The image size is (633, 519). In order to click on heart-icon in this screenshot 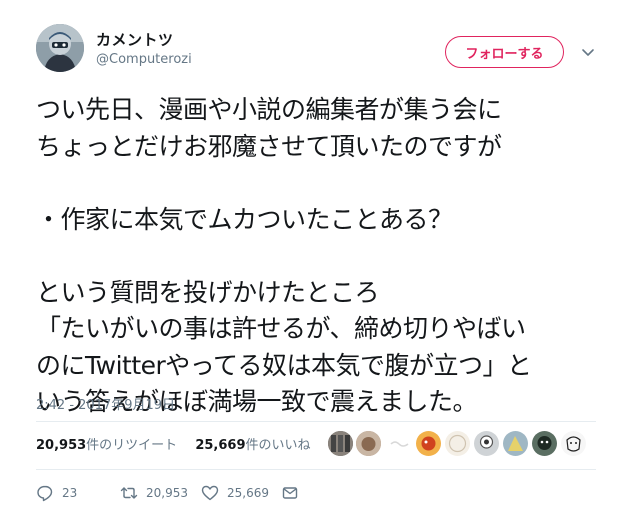, I will do `click(210, 493)`.